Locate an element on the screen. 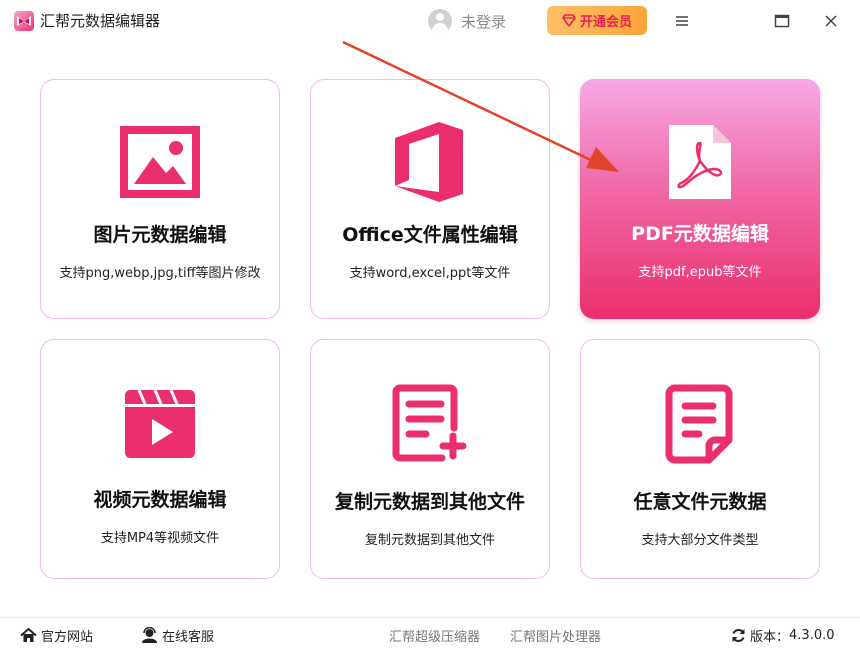 This screenshot has width=860, height=650. compressor-link: 汇帮超级压缩器 is located at coordinates (434, 635).